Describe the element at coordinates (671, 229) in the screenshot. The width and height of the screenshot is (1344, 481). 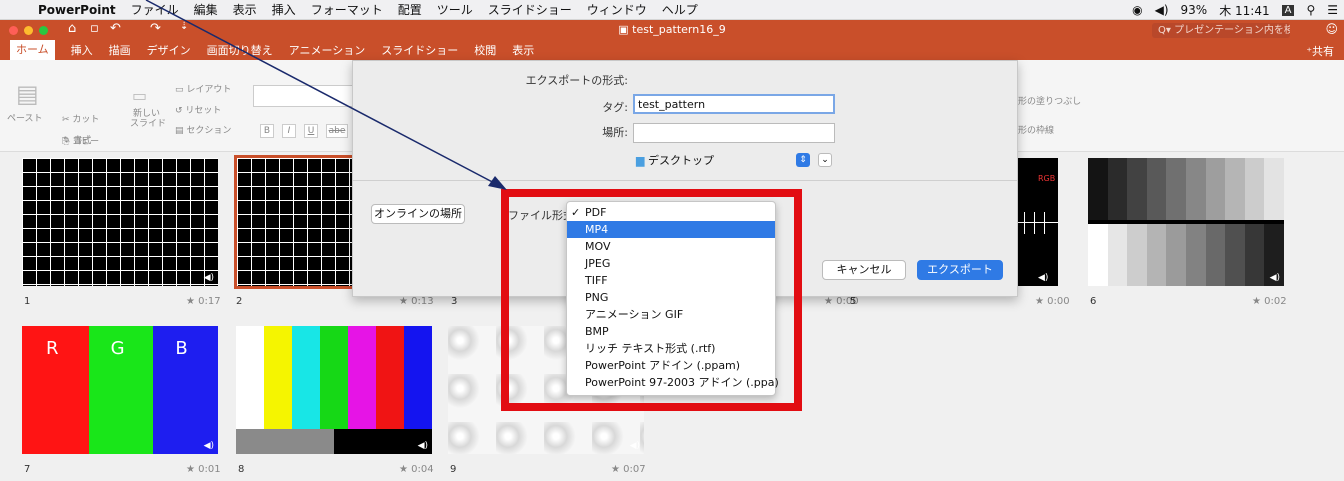
I see `format-option-mp4: MP4` at that location.